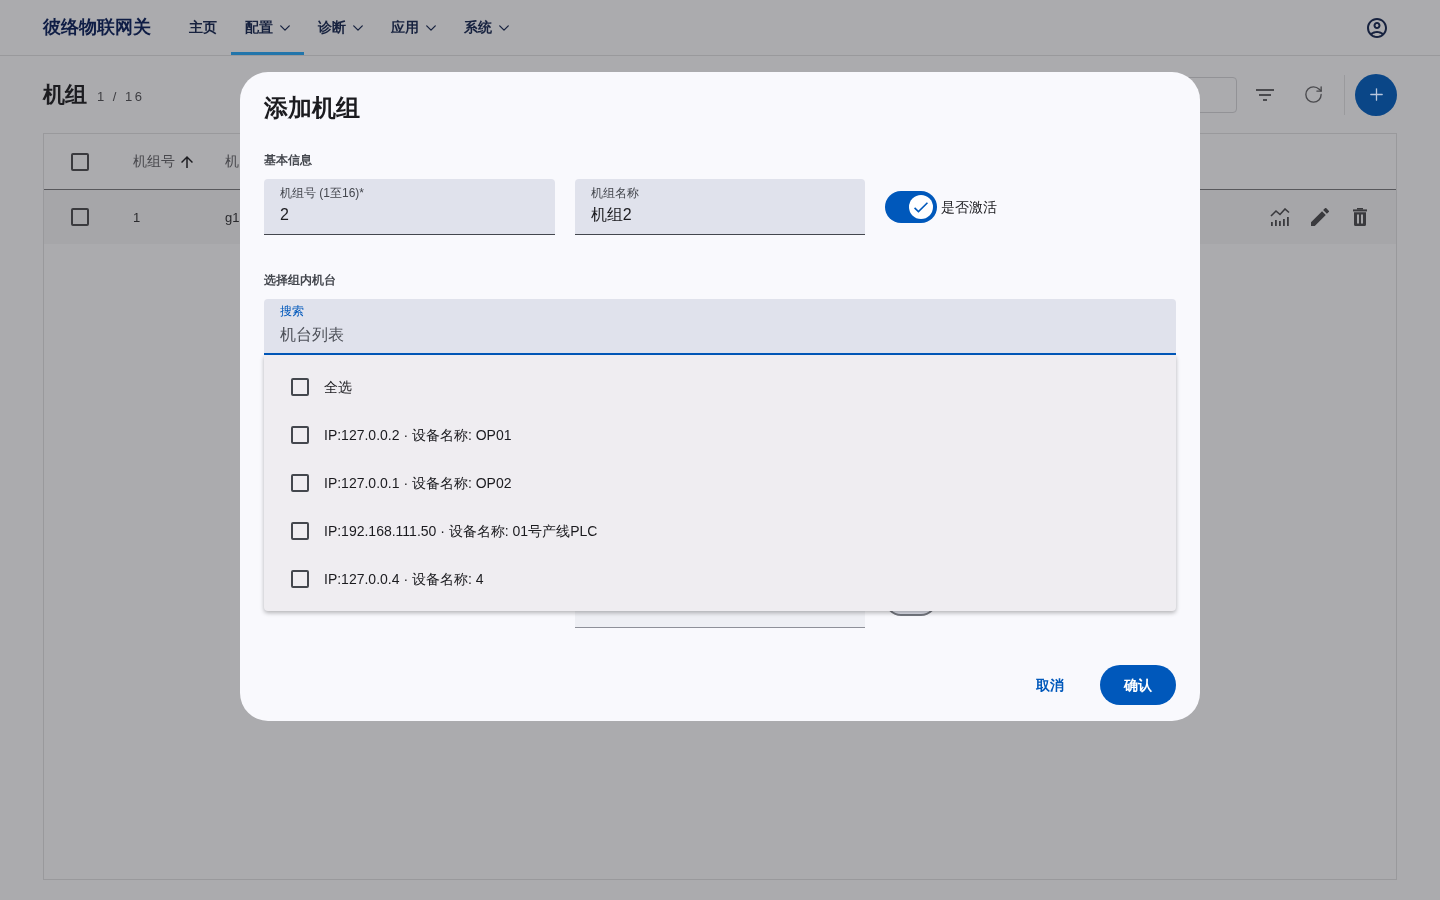 The height and width of the screenshot is (900, 1440). What do you see at coordinates (312, 108) in the screenshot?
I see `dialog-title: 添加机组` at bounding box center [312, 108].